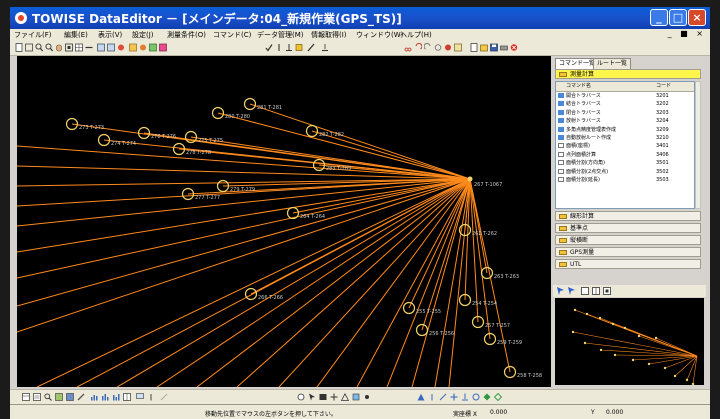 Image resolution: width=720 pixels, height=419 pixels. What do you see at coordinates (596, 291) in the screenshot?
I see `overview-grid-icon` at bounding box center [596, 291].